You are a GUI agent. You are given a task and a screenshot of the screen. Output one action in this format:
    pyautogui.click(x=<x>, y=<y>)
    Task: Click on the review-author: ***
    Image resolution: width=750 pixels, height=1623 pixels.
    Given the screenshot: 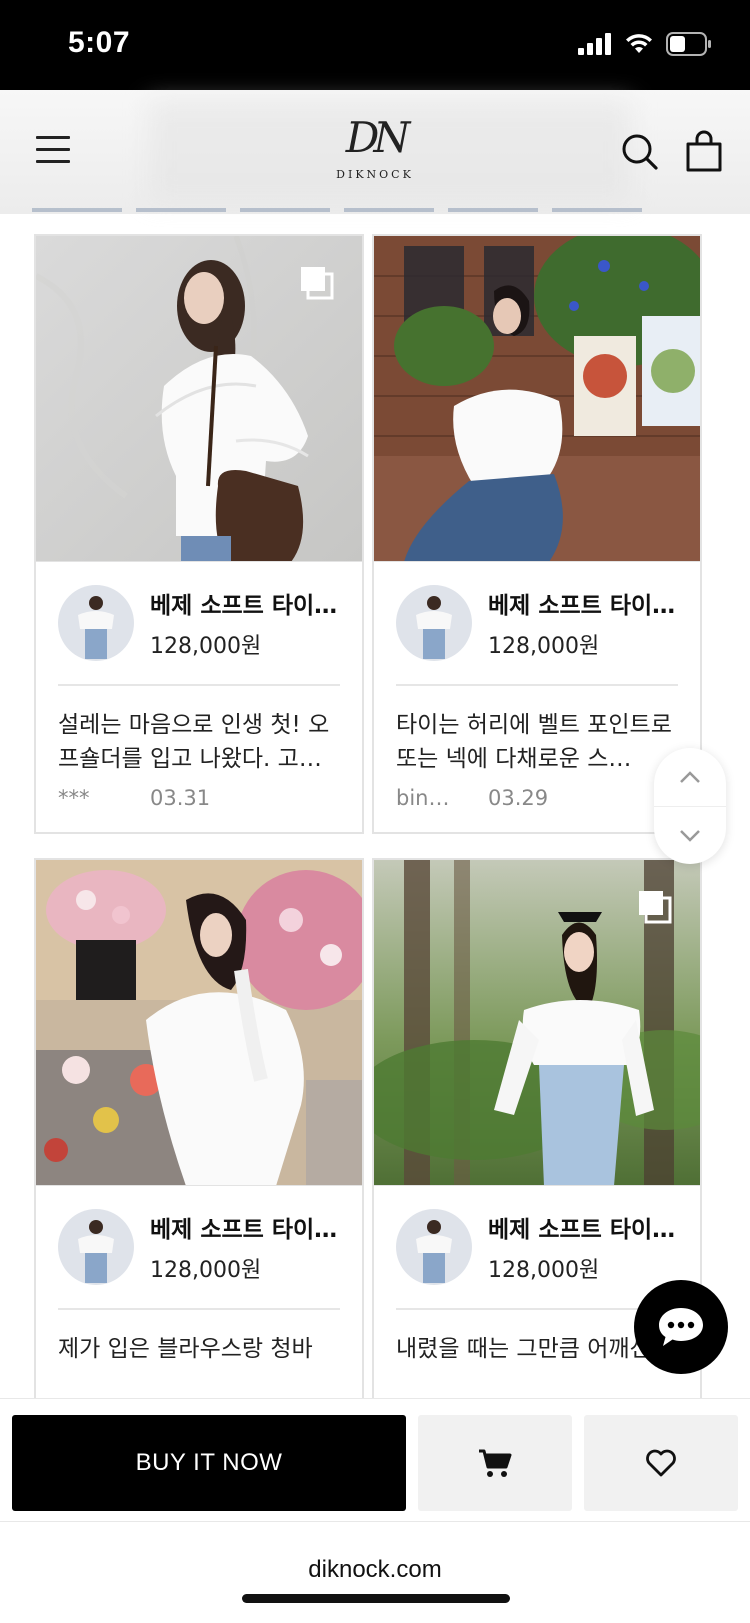 What is the action you would take?
    pyautogui.click(x=74, y=798)
    